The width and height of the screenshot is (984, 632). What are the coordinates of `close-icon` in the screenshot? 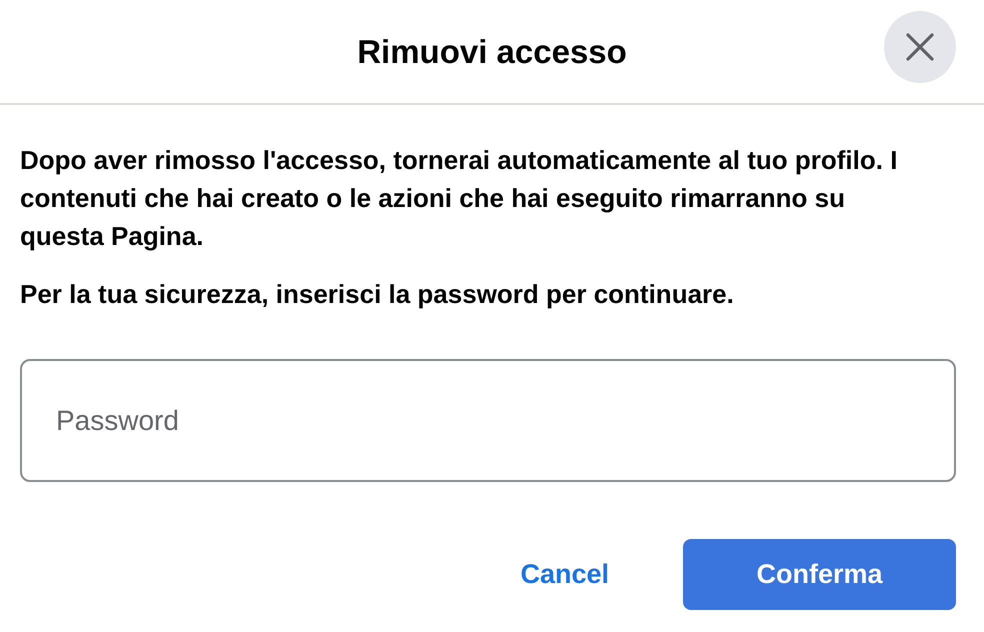 It's located at (920, 47).